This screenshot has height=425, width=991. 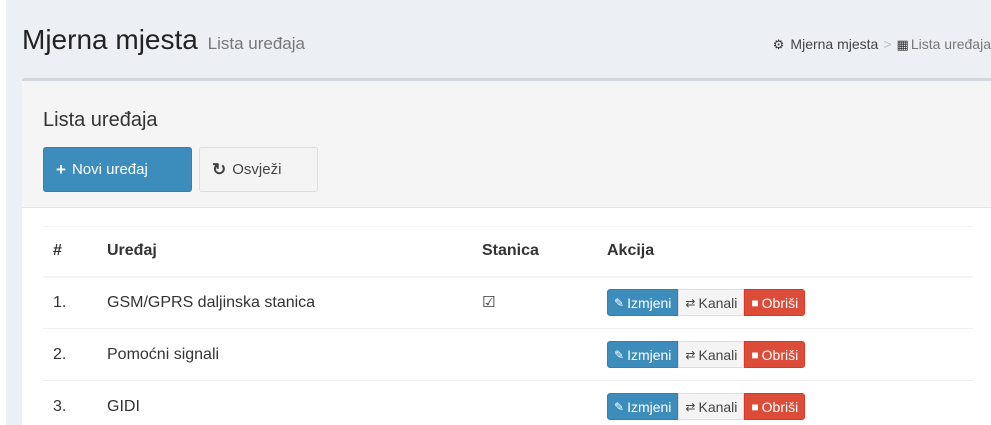 I want to click on breadcrumb: ⚙ Mjerna mjesta > ▦ Lista uređaja, so click(x=882, y=44).